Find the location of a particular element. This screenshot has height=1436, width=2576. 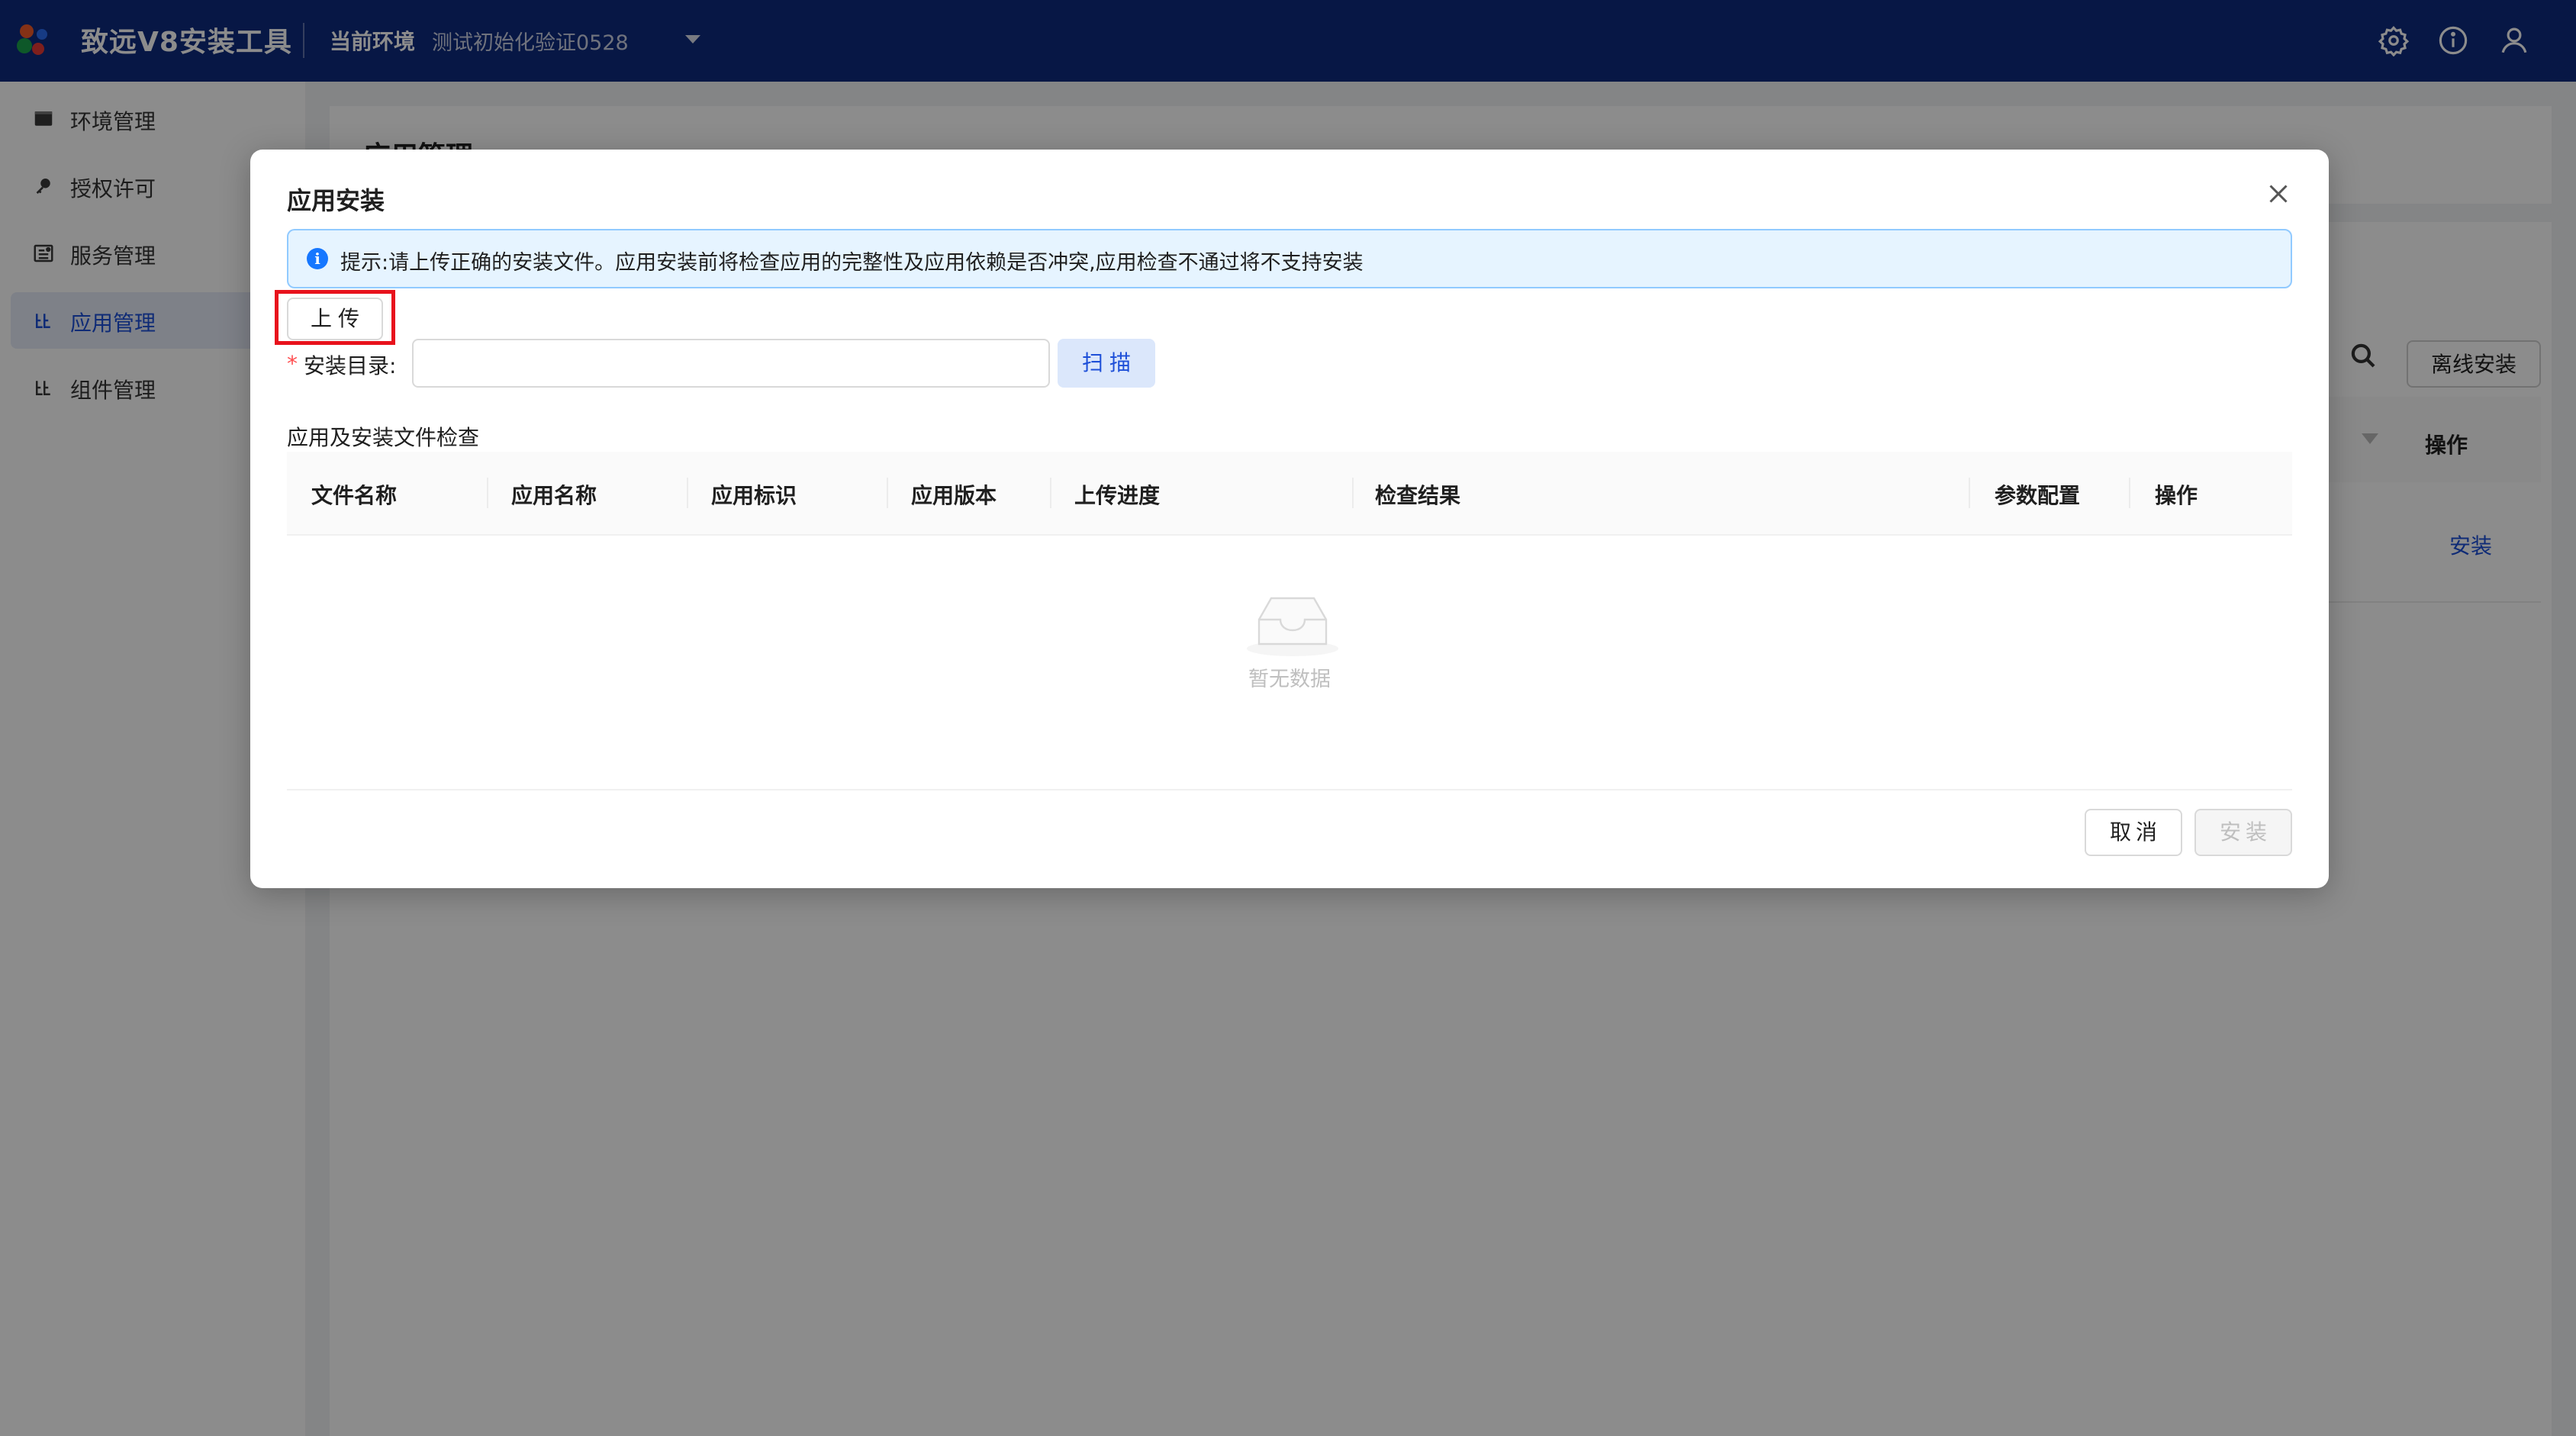

column-header-app-version: 应用版本 is located at coordinates (954, 495).